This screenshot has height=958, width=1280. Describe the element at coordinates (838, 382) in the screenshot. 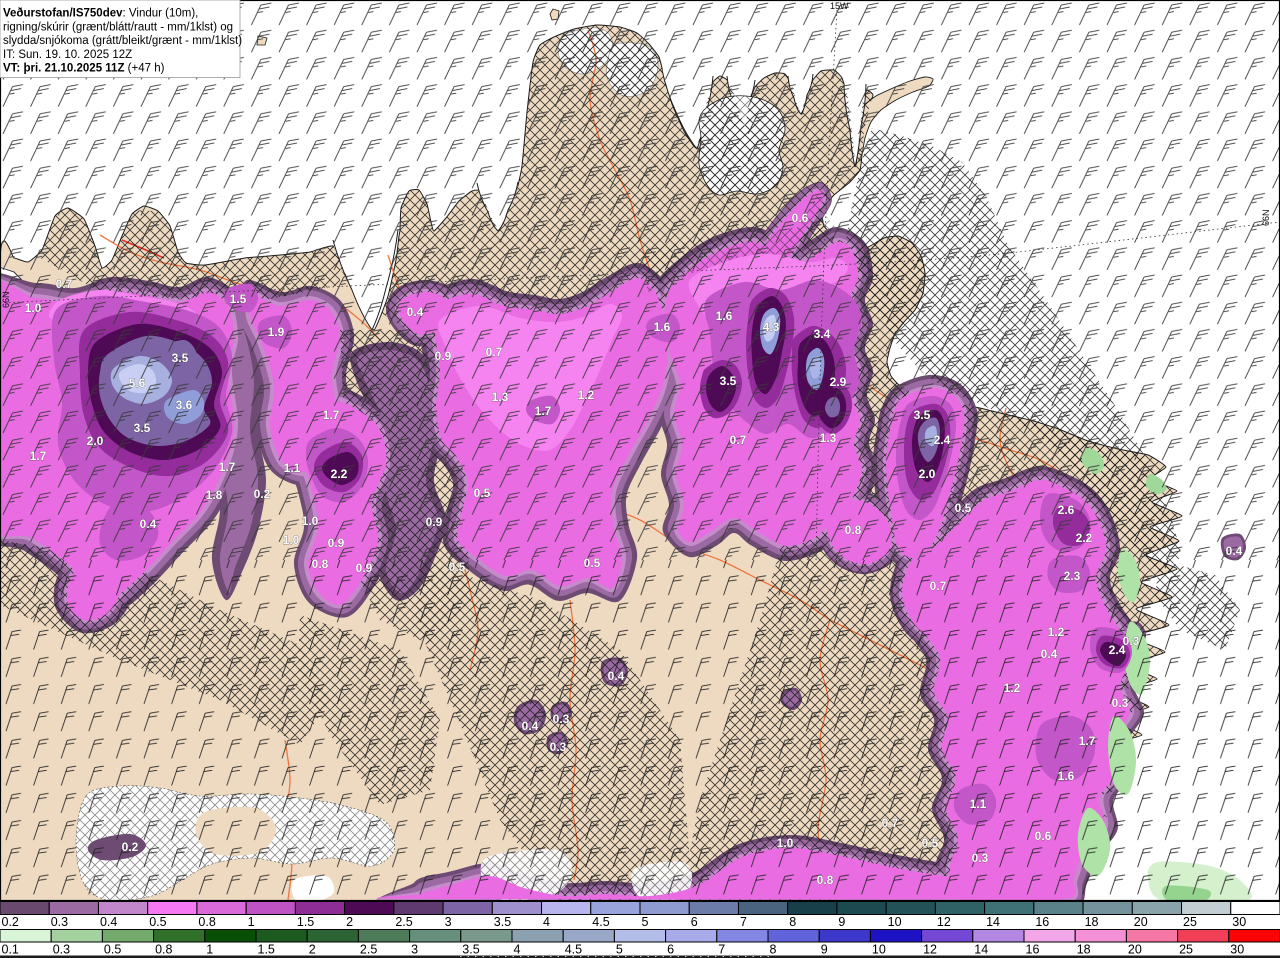

I see `svg-text: 2.9` at that location.